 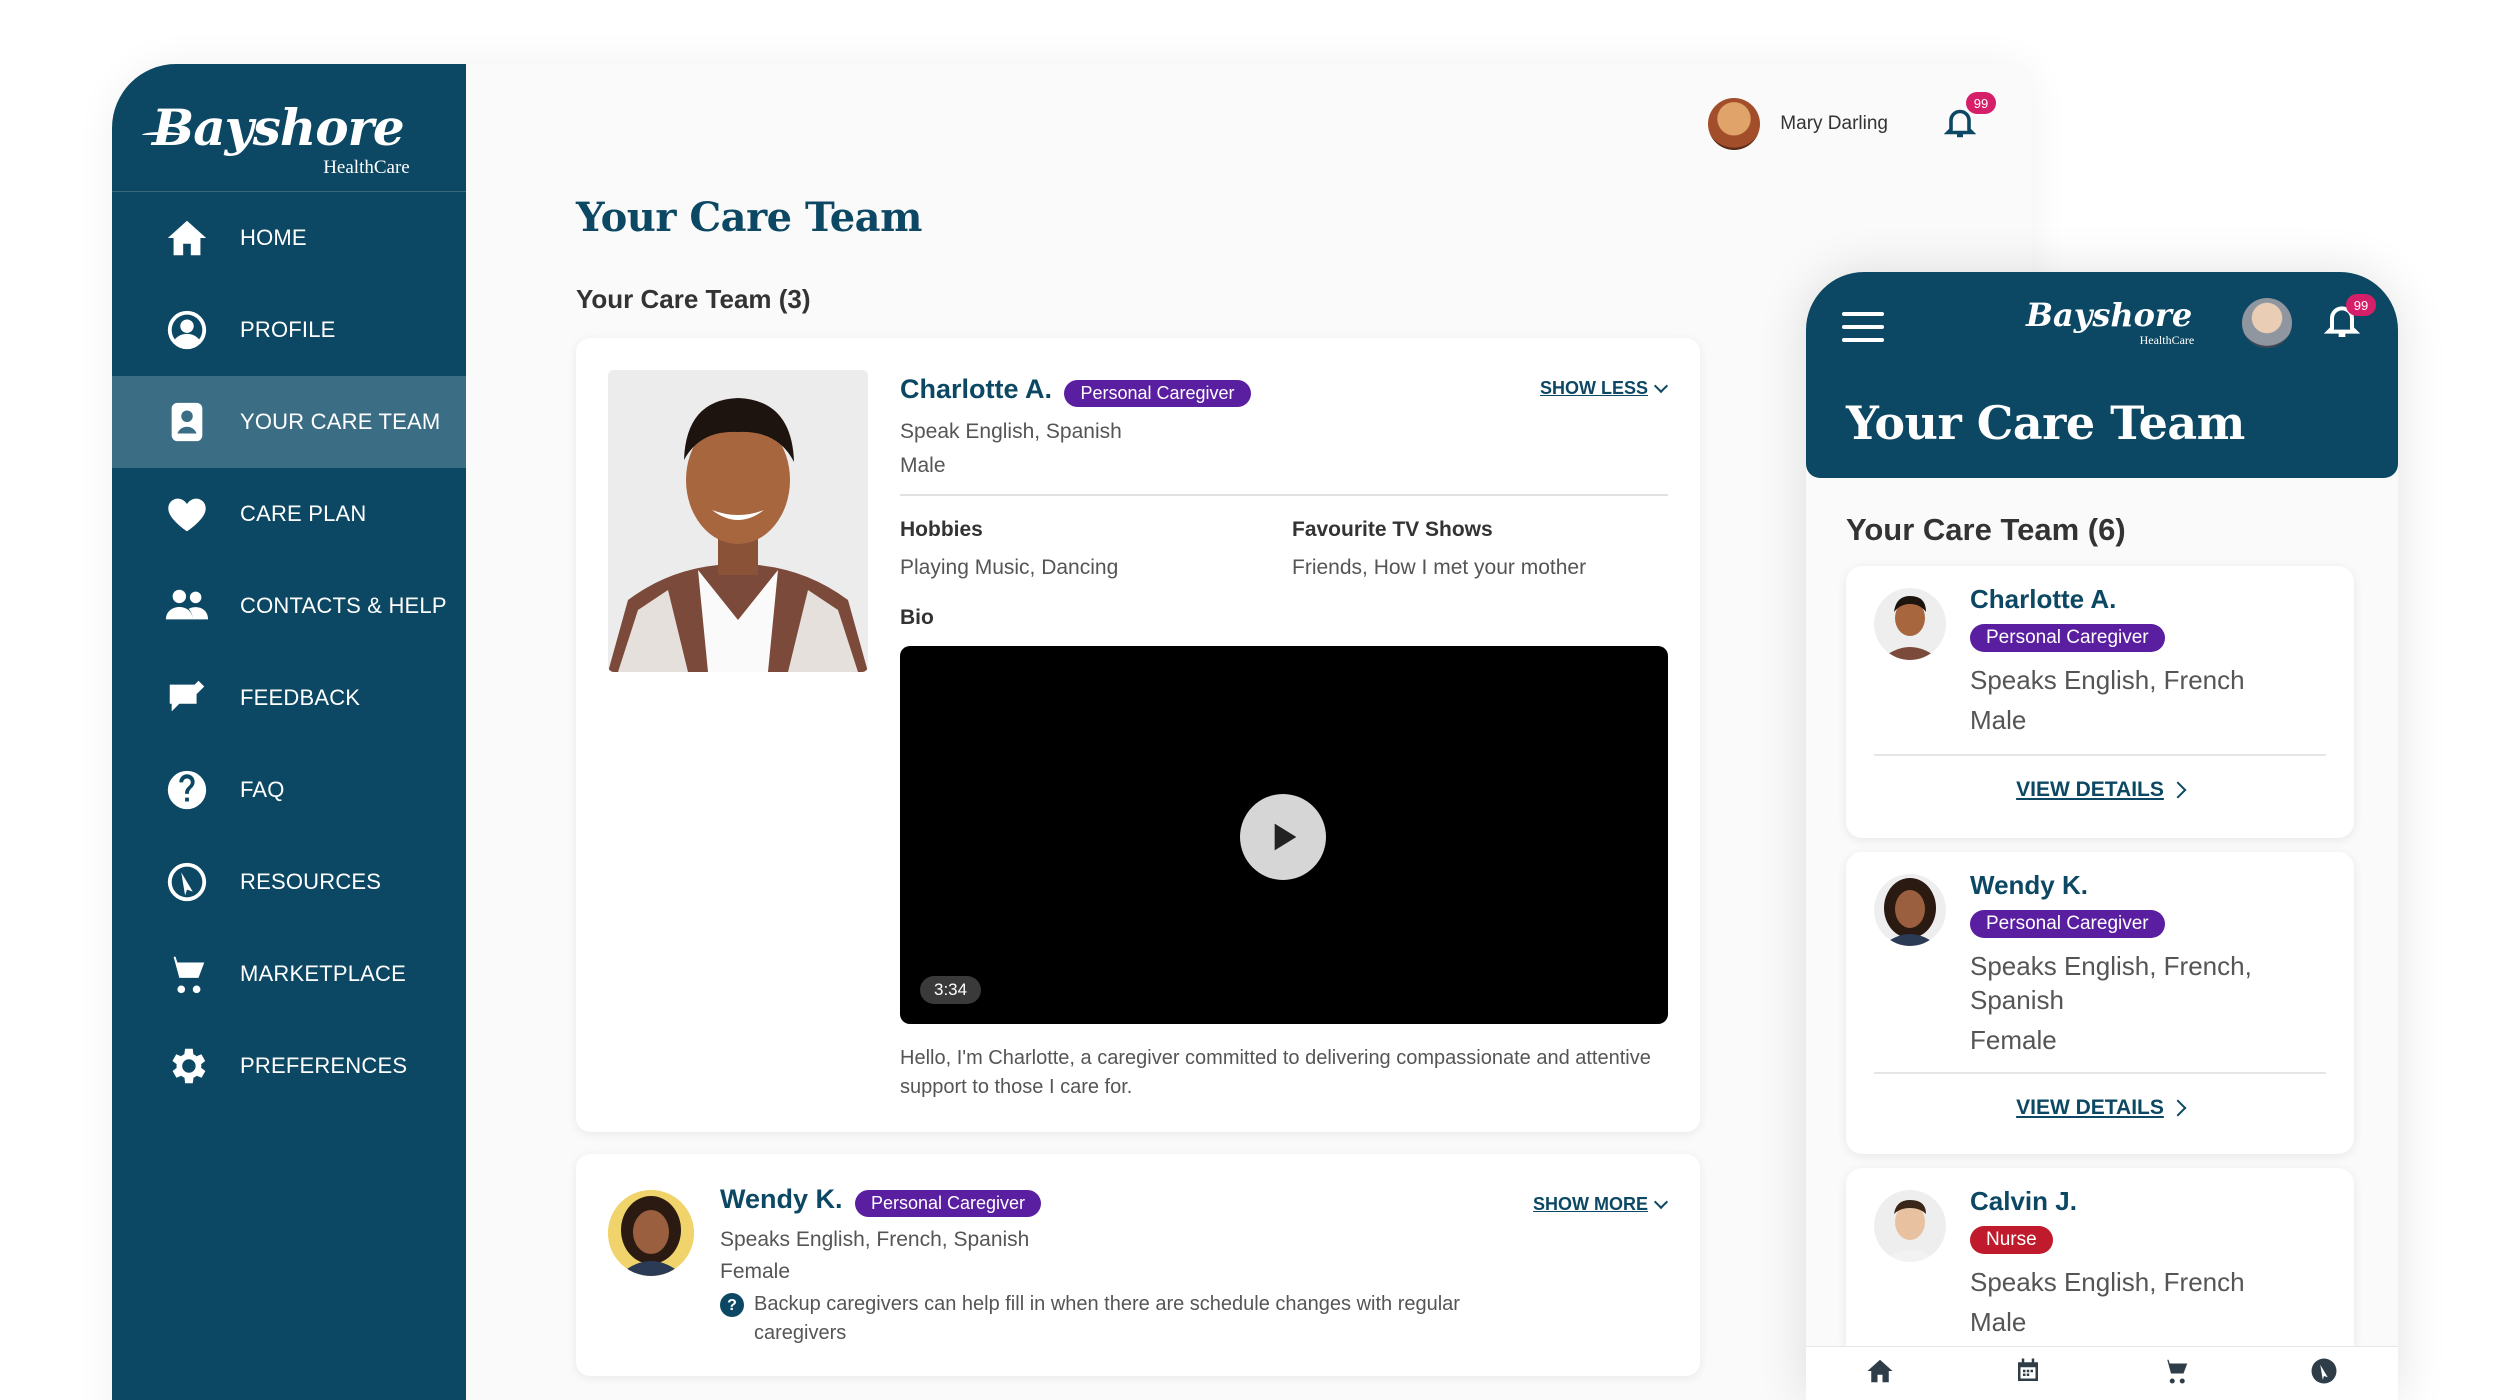 I want to click on caregiver-languages: Speak English, Spanish, so click(x=1011, y=431).